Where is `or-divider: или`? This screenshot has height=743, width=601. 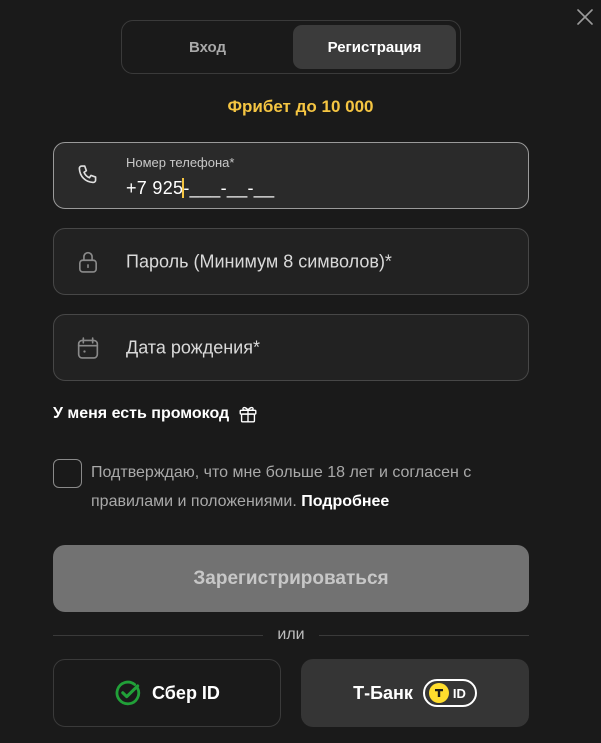 or-divider: или is located at coordinates (291, 635).